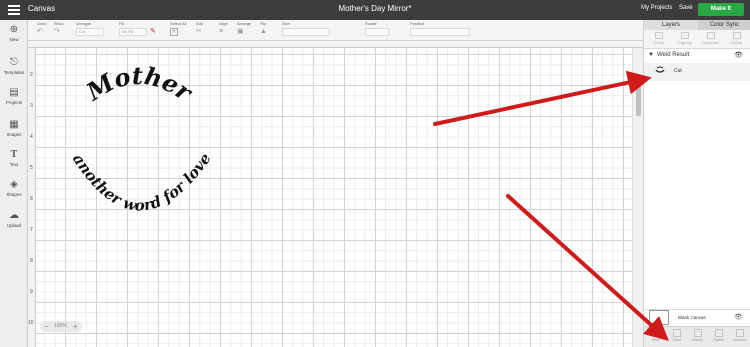 This screenshot has width=750, height=347. Describe the element at coordinates (14, 62) in the screenshot. I see `shirt-icon: ⎋` at that location.